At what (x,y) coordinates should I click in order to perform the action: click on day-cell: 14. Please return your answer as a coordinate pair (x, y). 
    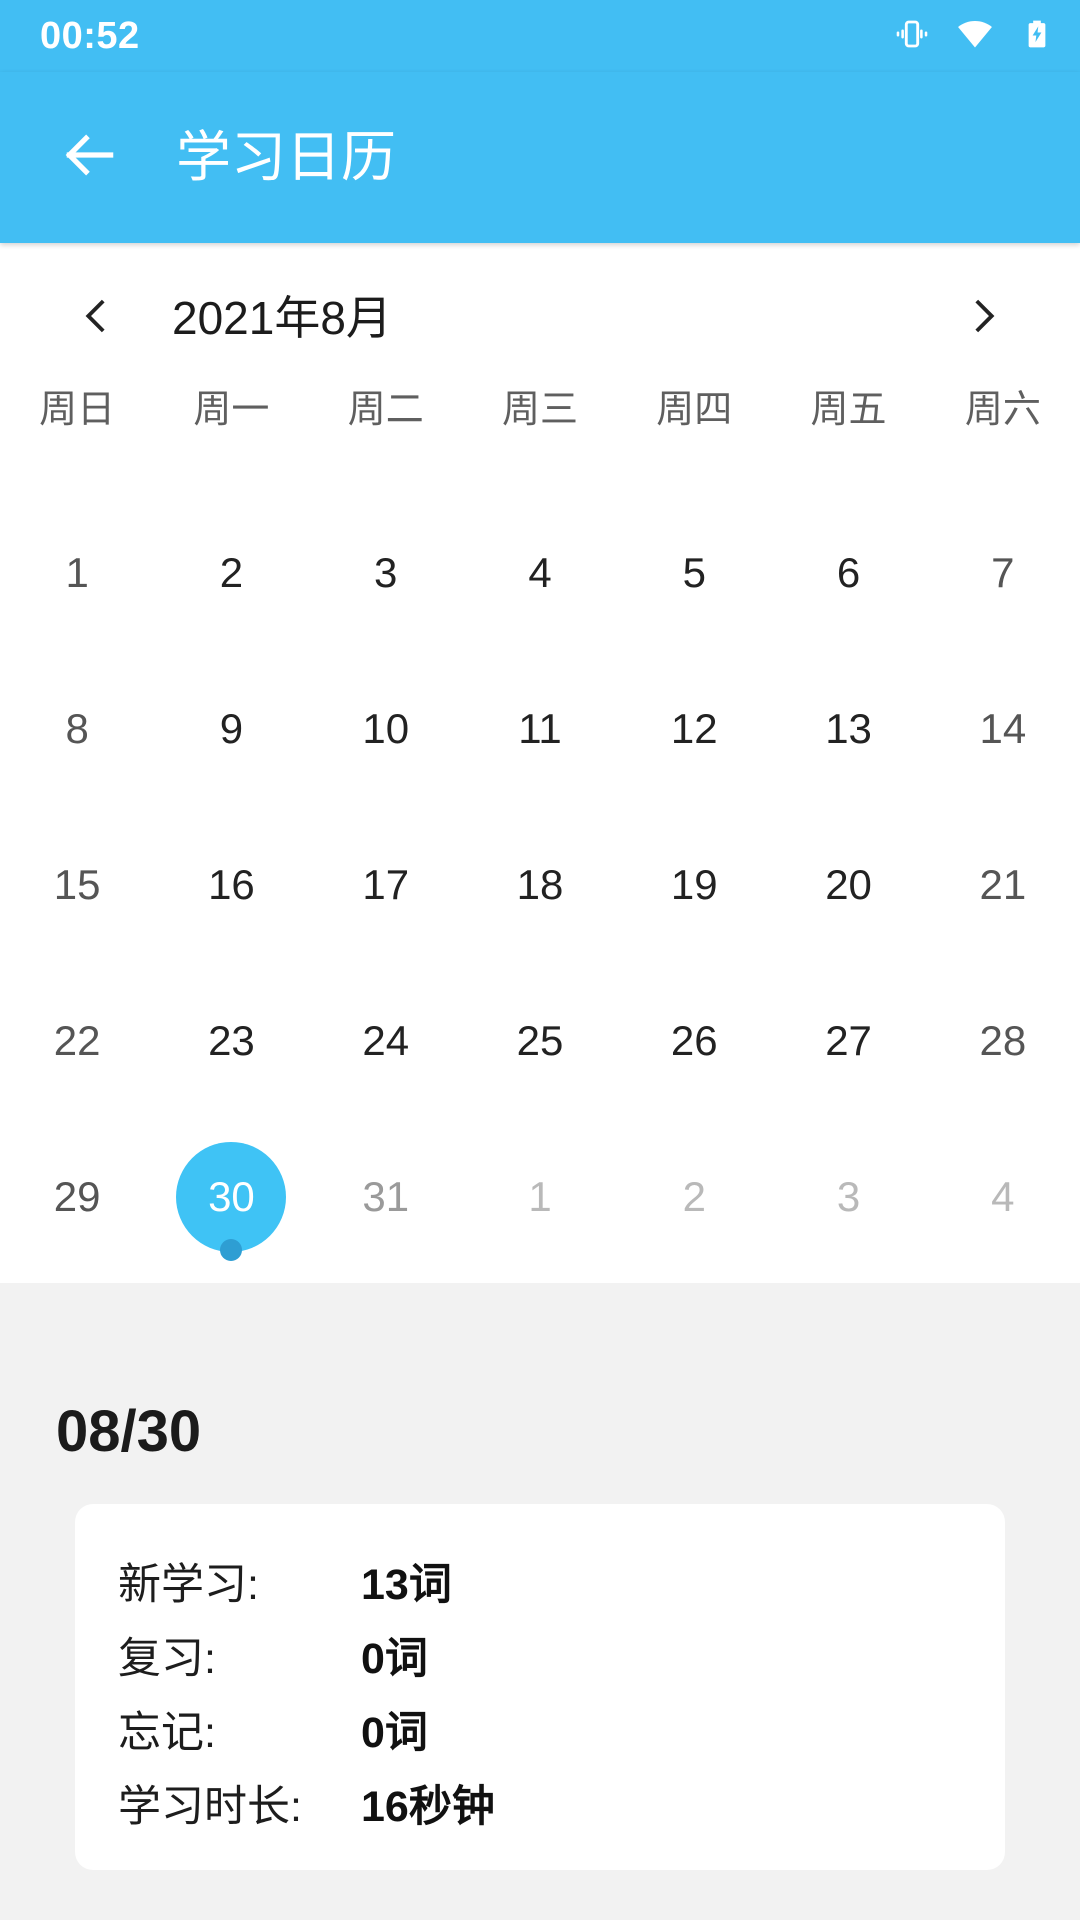
    Looking at the image, I should click on (1003, 729).